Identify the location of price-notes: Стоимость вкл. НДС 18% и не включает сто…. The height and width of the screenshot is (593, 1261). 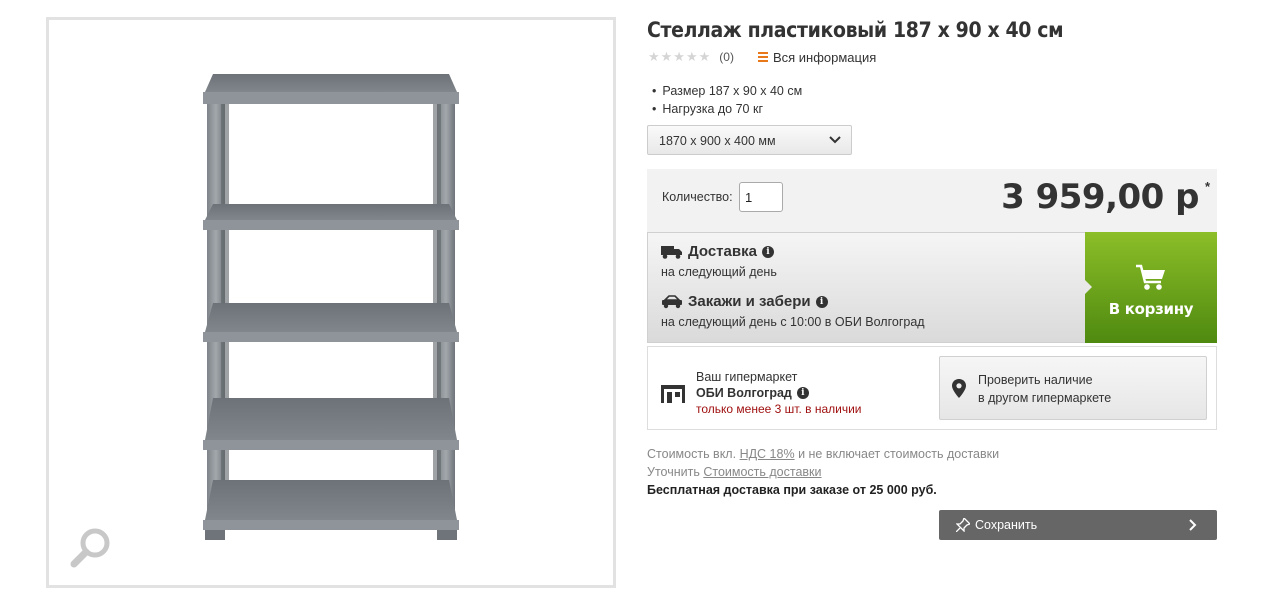
(823, 472).